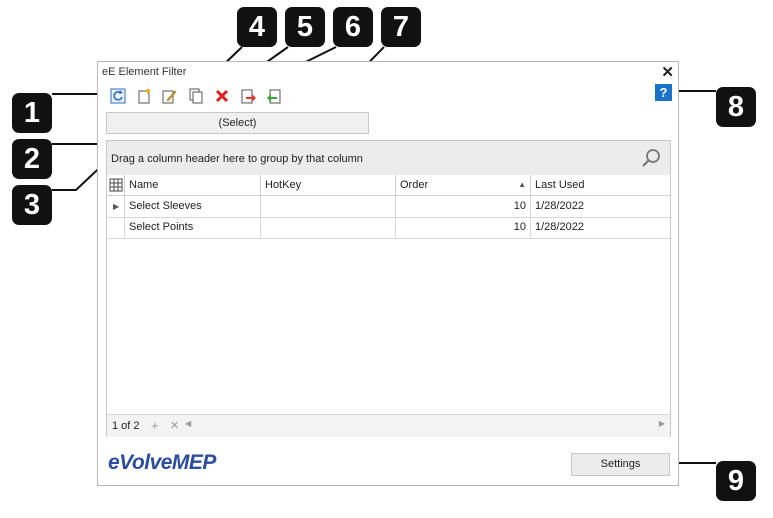  I want to click on settings-button: Settings, so click(620, 464).